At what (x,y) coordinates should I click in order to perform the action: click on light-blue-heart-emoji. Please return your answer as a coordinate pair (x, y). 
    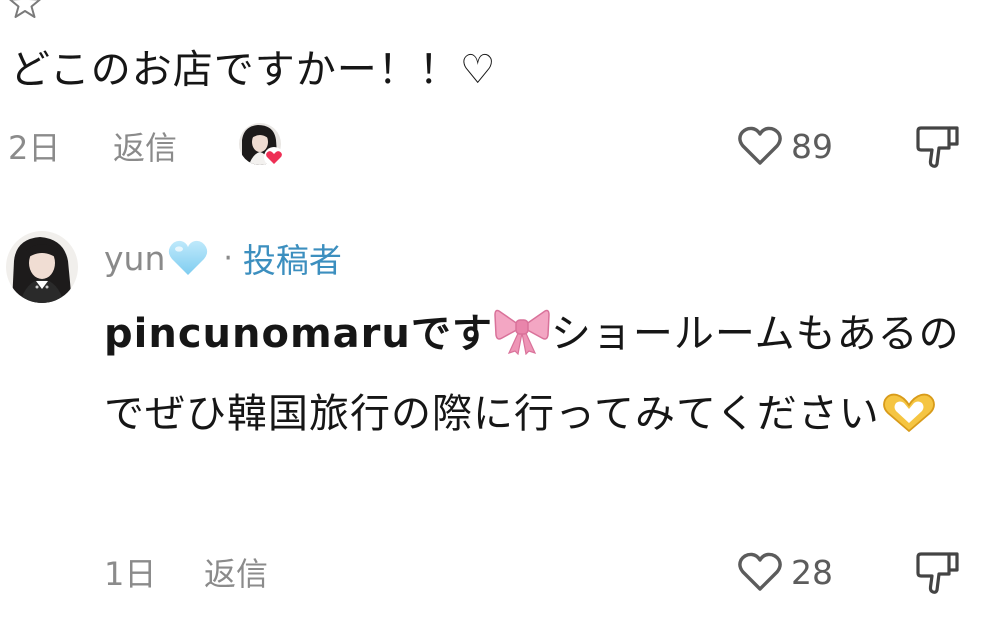
    Looking at the image, I should click on (188, 257).